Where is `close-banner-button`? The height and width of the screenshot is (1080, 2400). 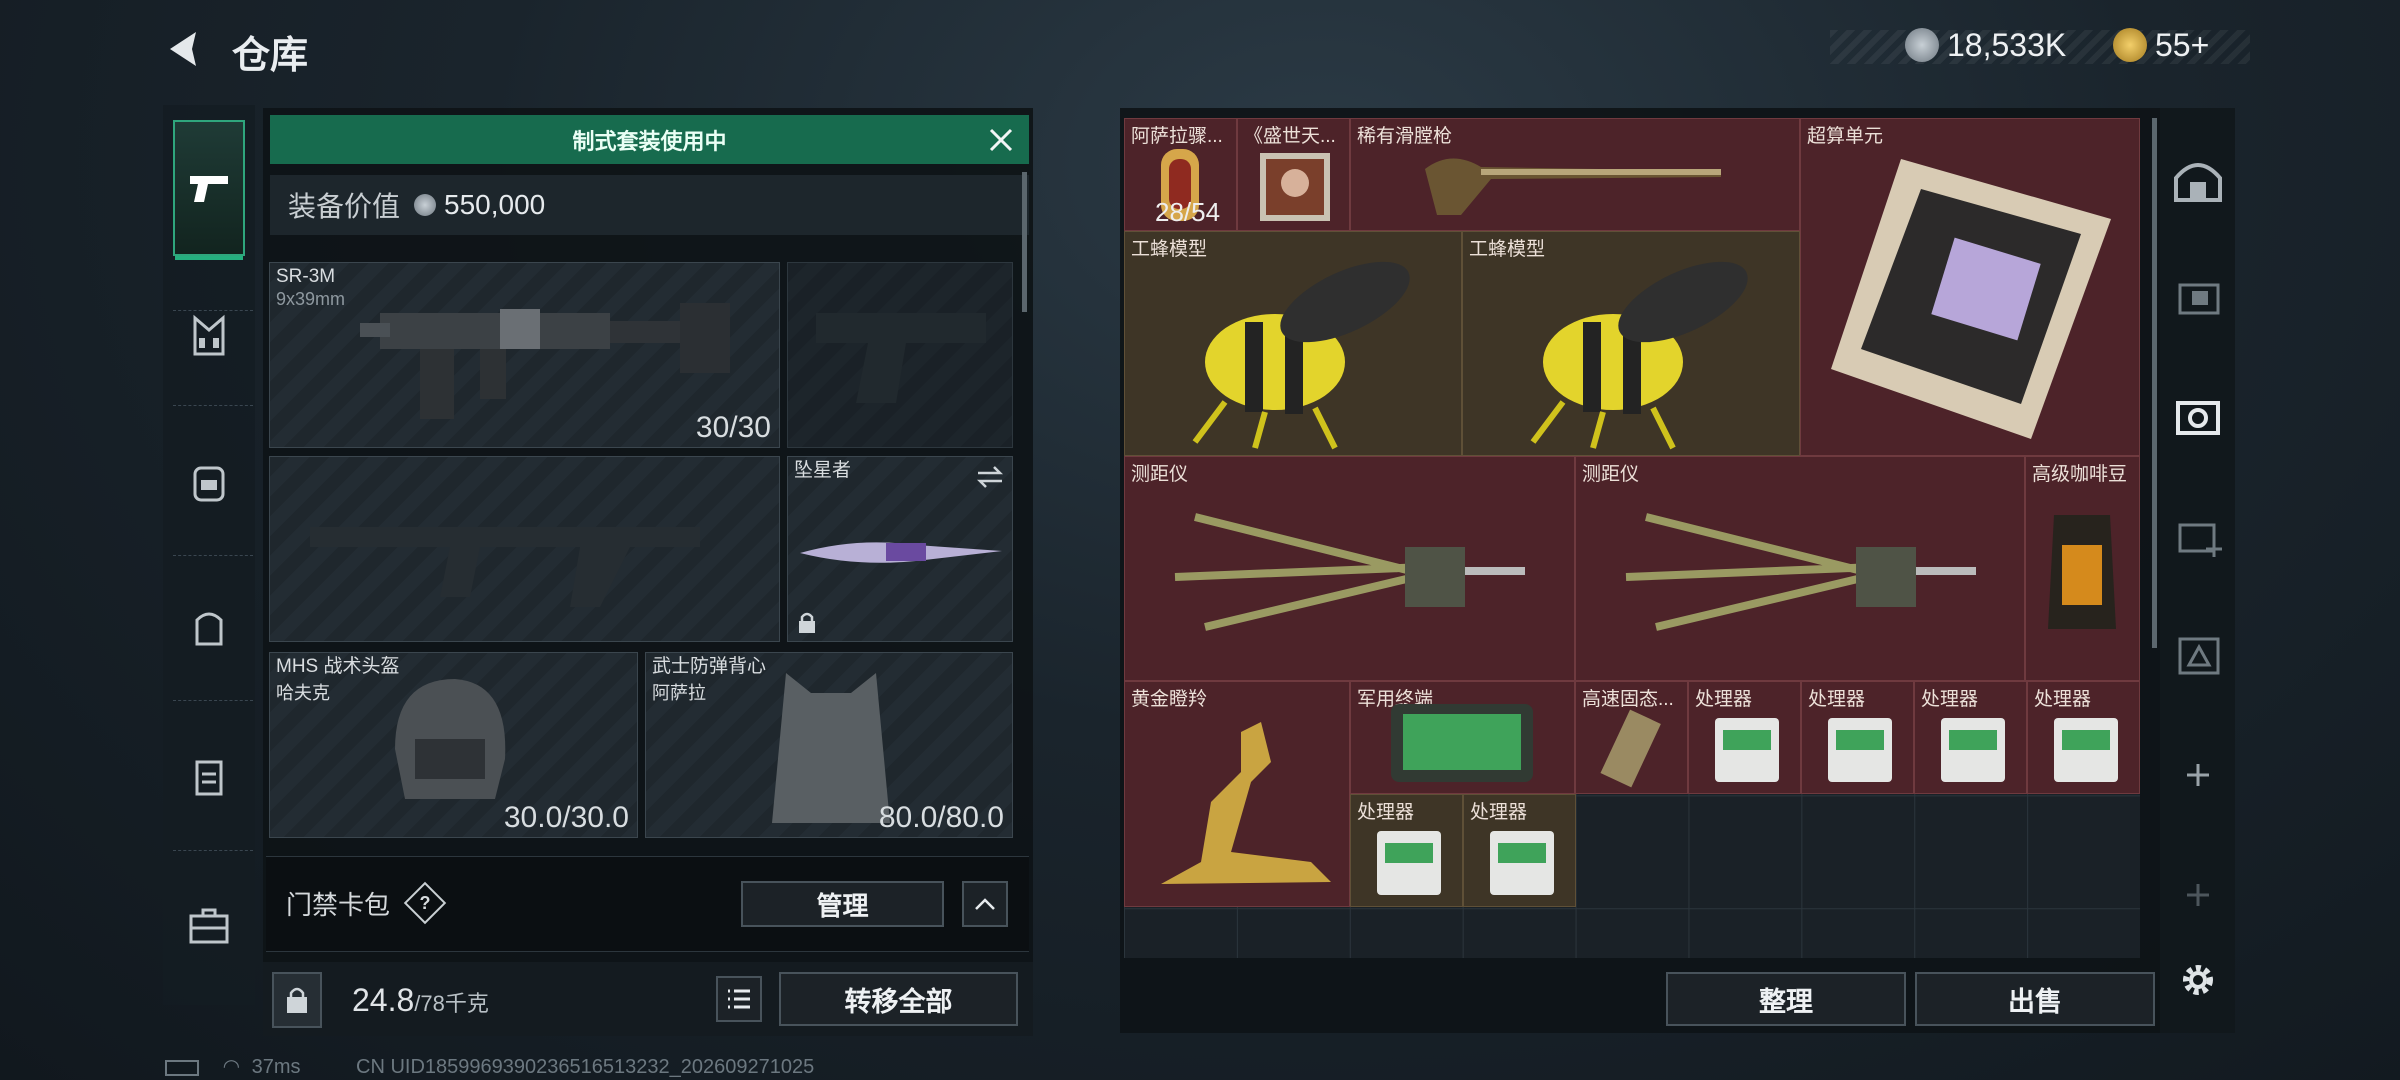 close-banner-button is located at coordinates (1001, 140).